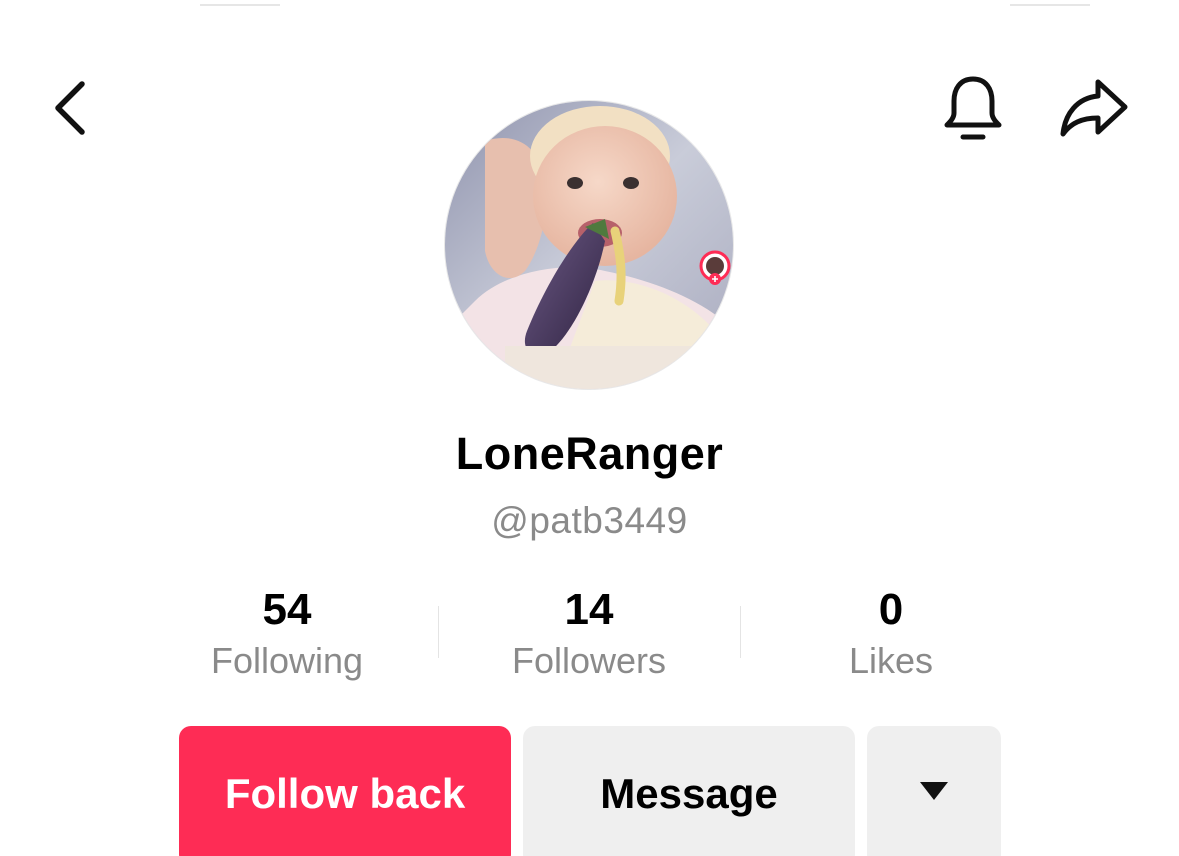 Image resolution: width=1179 pixels, height=856 pixels. I want to click on stat-following: 54 Following, so click(287, 633).